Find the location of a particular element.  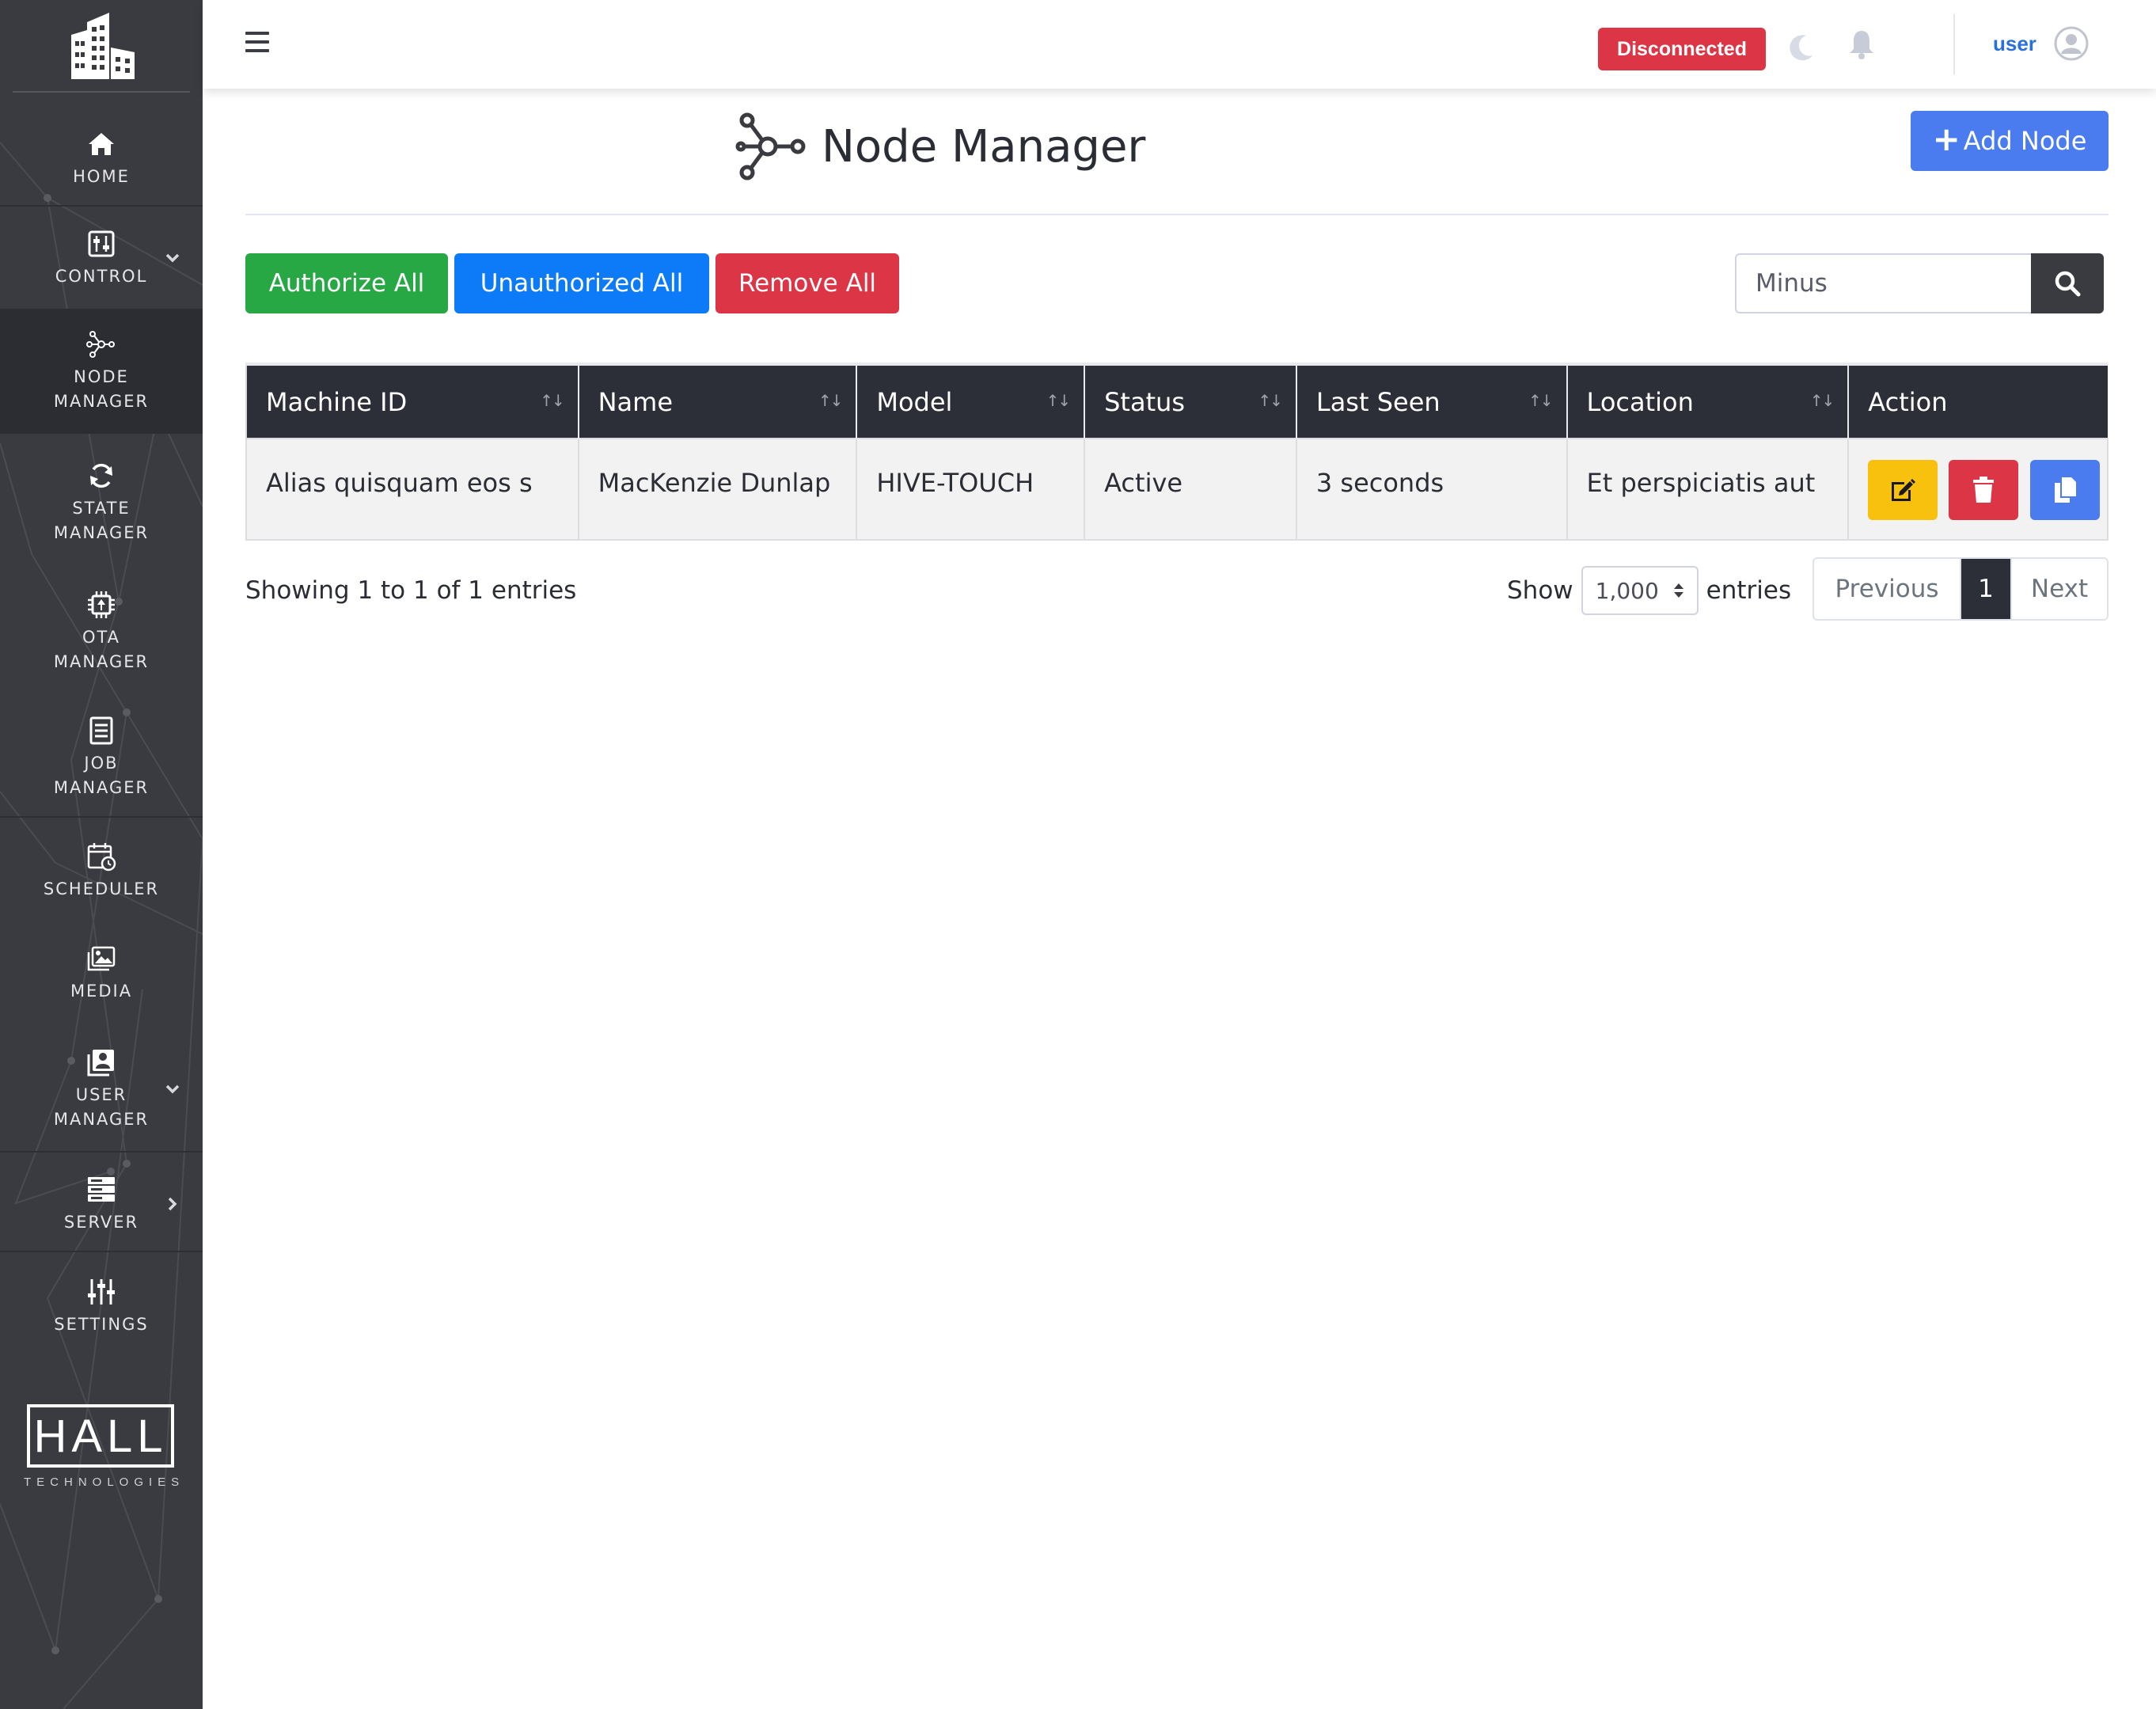

building-icon is located at coordinates (103, 46).